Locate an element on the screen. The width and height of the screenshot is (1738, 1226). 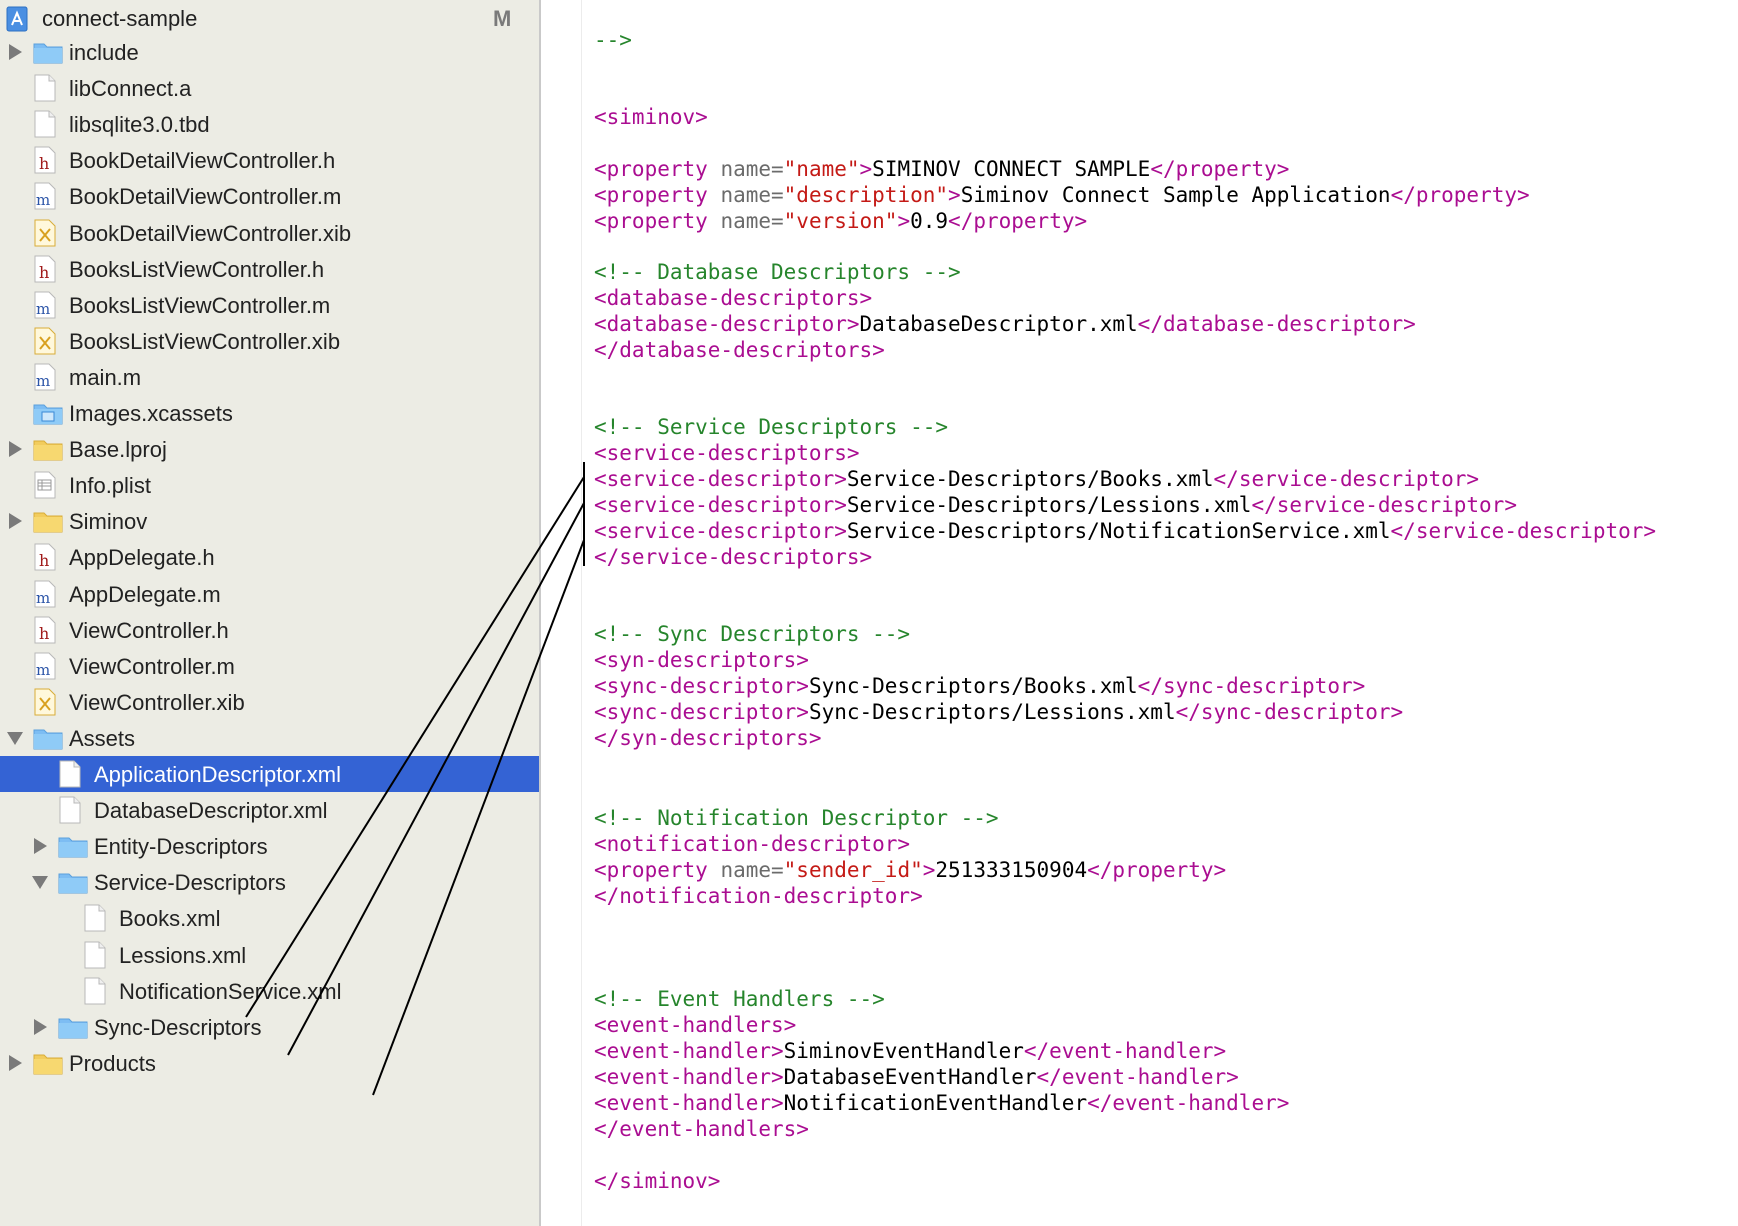
code-token-tag: <event-handler> is located at coordinates (689, 1103).